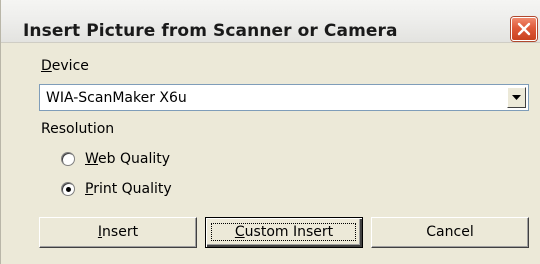 The height and width of the screenshot is (264, 540). Describe the element at coordinates (65, 66) in the screenshot. I see `device-label: Device` at that location.